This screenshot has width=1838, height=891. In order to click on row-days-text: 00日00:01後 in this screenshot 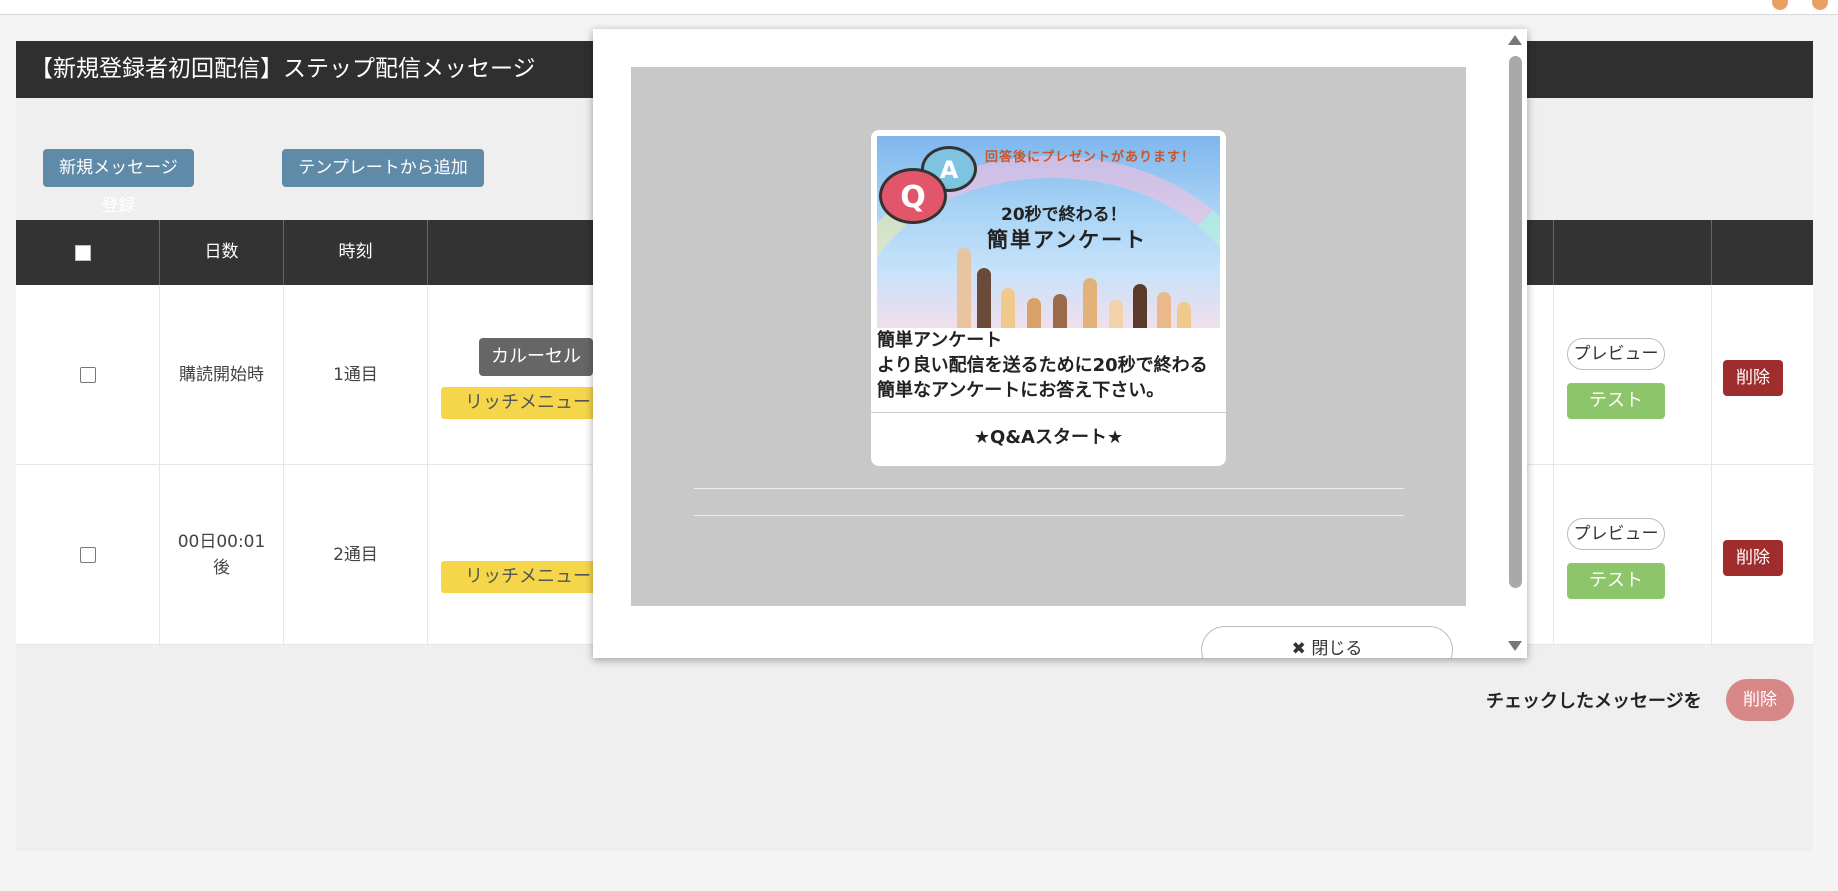, I will do `click(221, 555)`.